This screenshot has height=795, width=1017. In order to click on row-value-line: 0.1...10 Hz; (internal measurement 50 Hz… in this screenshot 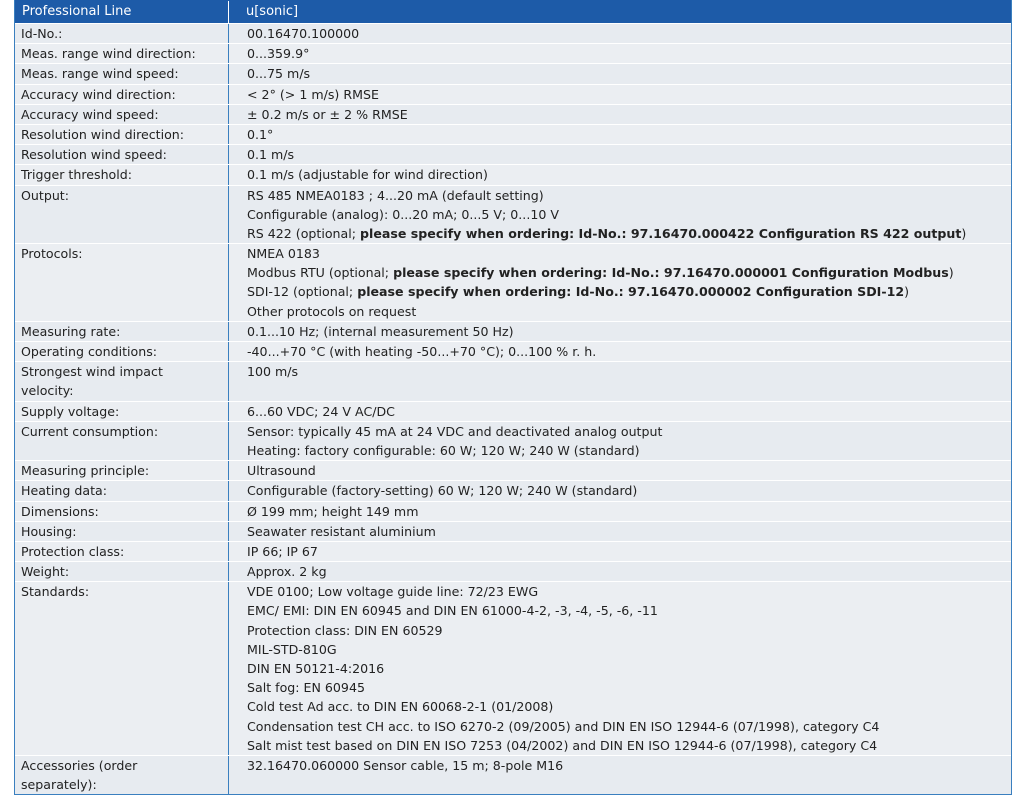, I will do `click(380, 331)`.